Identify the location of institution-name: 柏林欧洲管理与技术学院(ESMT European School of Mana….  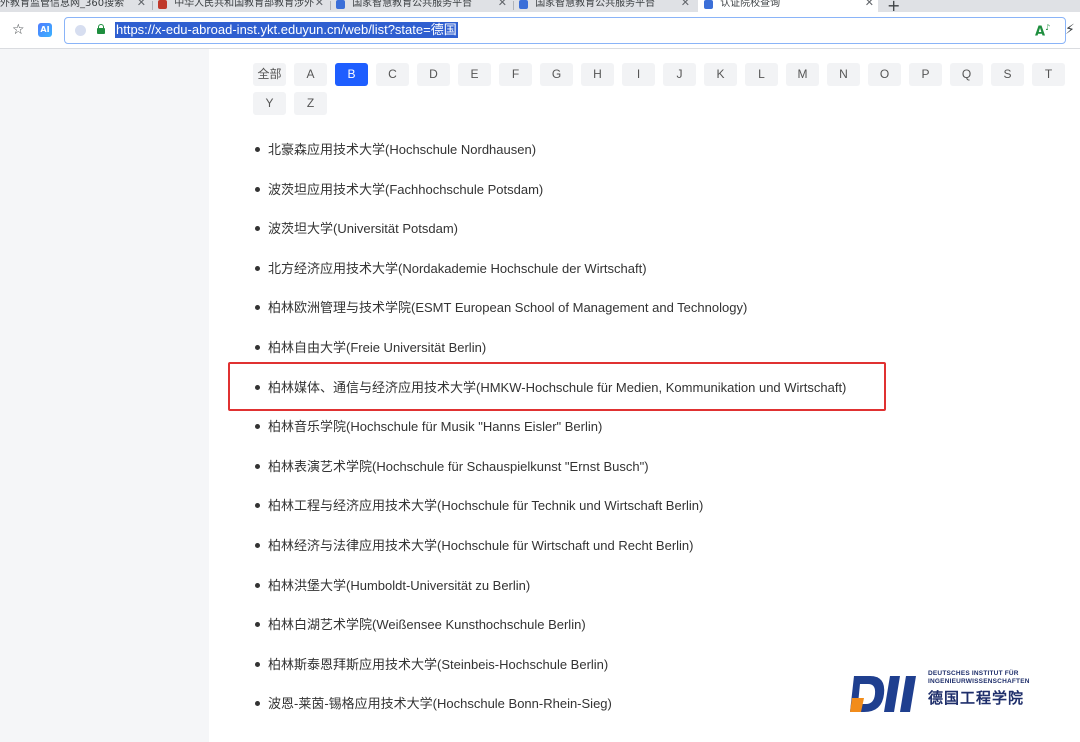
(507, 307).